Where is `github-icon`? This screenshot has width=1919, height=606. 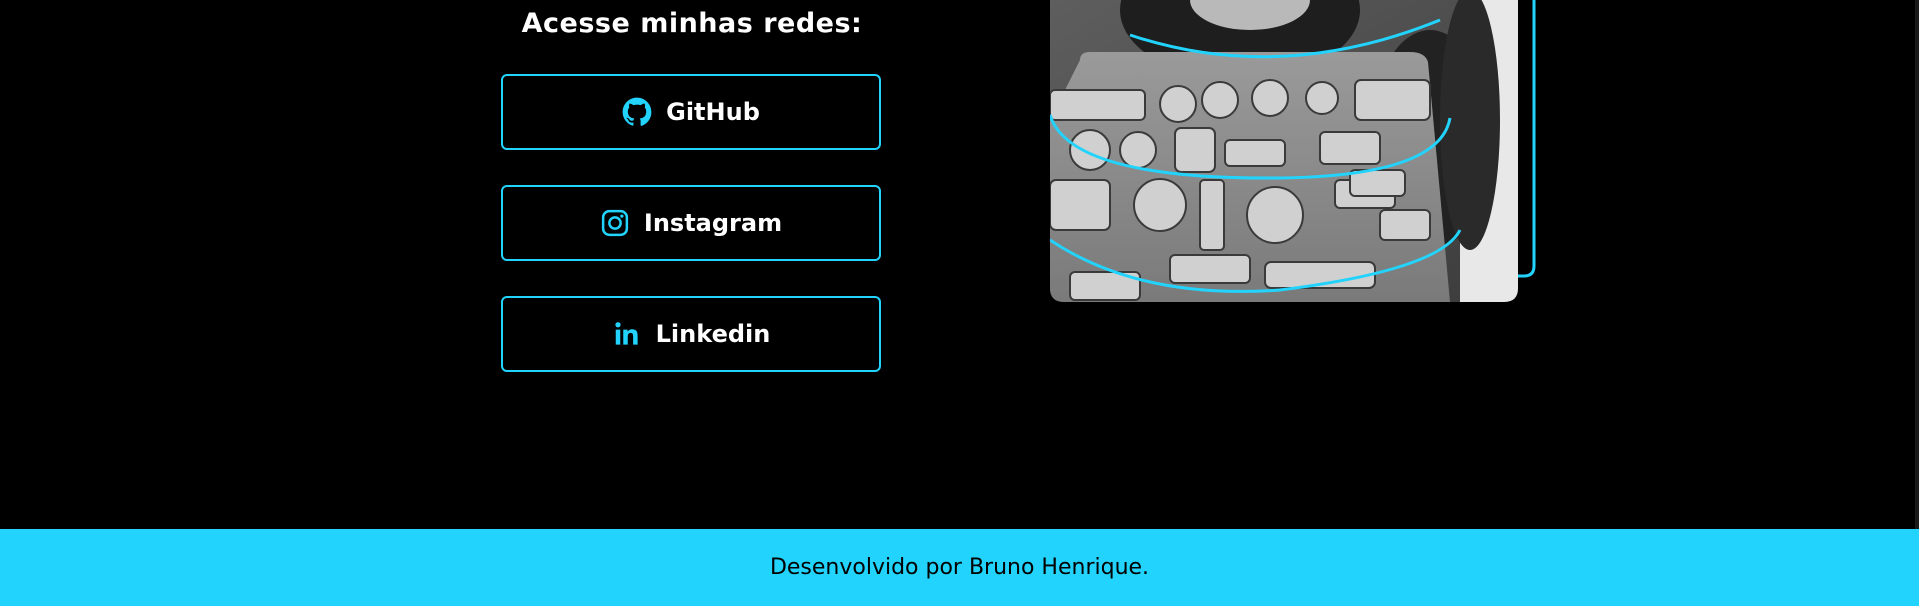 github-icon is located at coordinates (637, 111).